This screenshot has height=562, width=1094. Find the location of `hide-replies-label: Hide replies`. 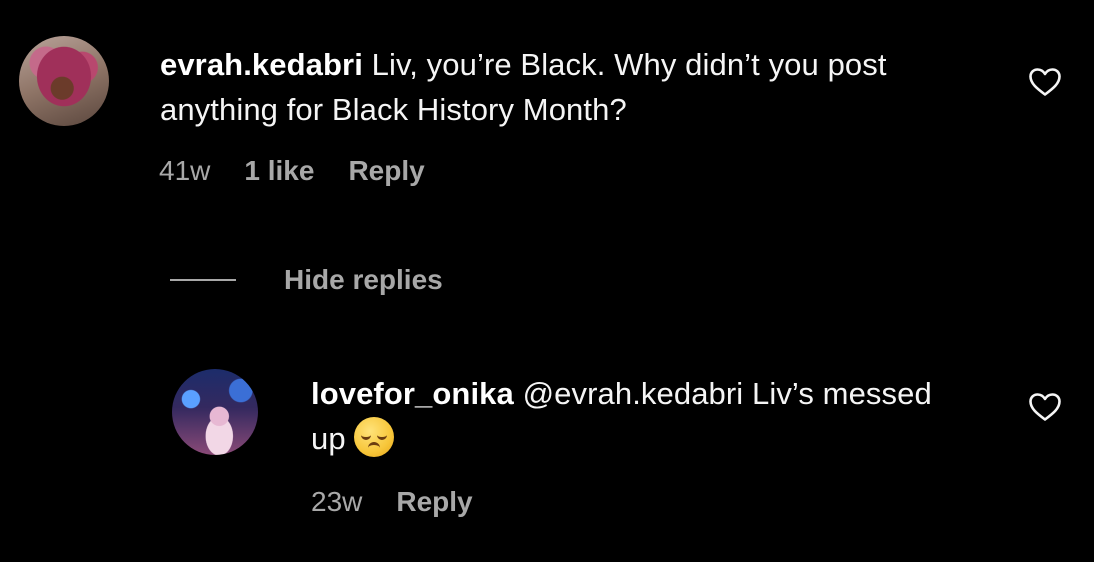

hide-replies-label: Hide replies is located at coordinates (363, 279).